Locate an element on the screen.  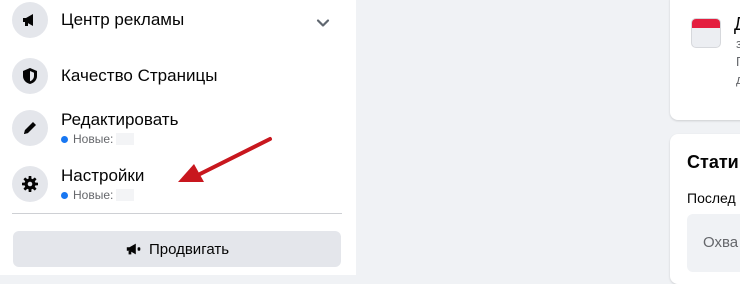
promote-label: Продвигать is located at coordinates (189, 249).